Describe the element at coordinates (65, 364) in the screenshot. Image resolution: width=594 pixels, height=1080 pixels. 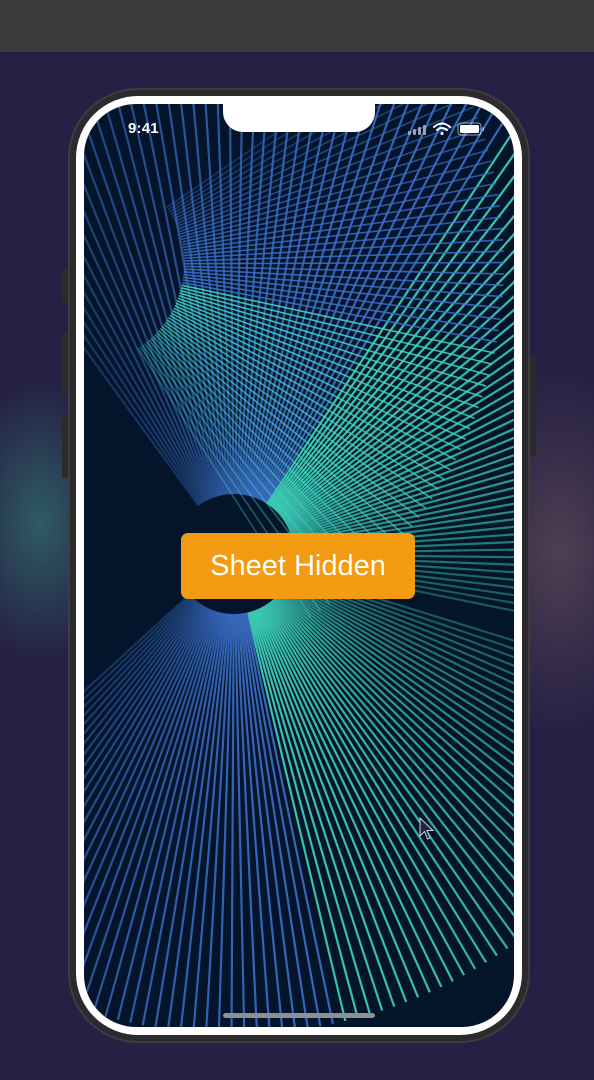
I see `volume-up-button` at that location.